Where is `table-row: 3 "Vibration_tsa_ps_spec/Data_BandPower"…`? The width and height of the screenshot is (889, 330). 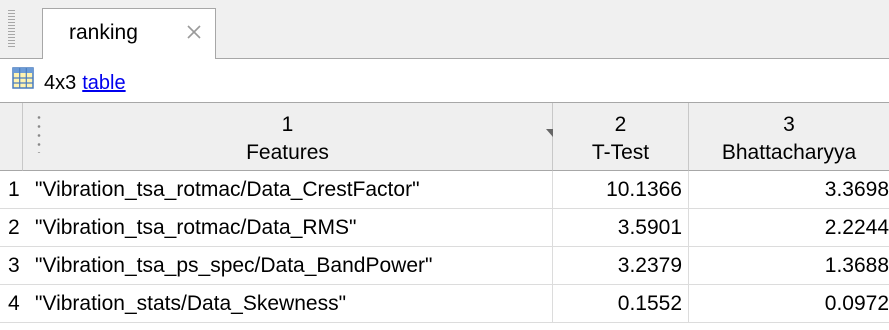 table-row: 3 "Vibration_tsa_ps_spec/Data_BandPower"… is located at coordinates (444, 266).